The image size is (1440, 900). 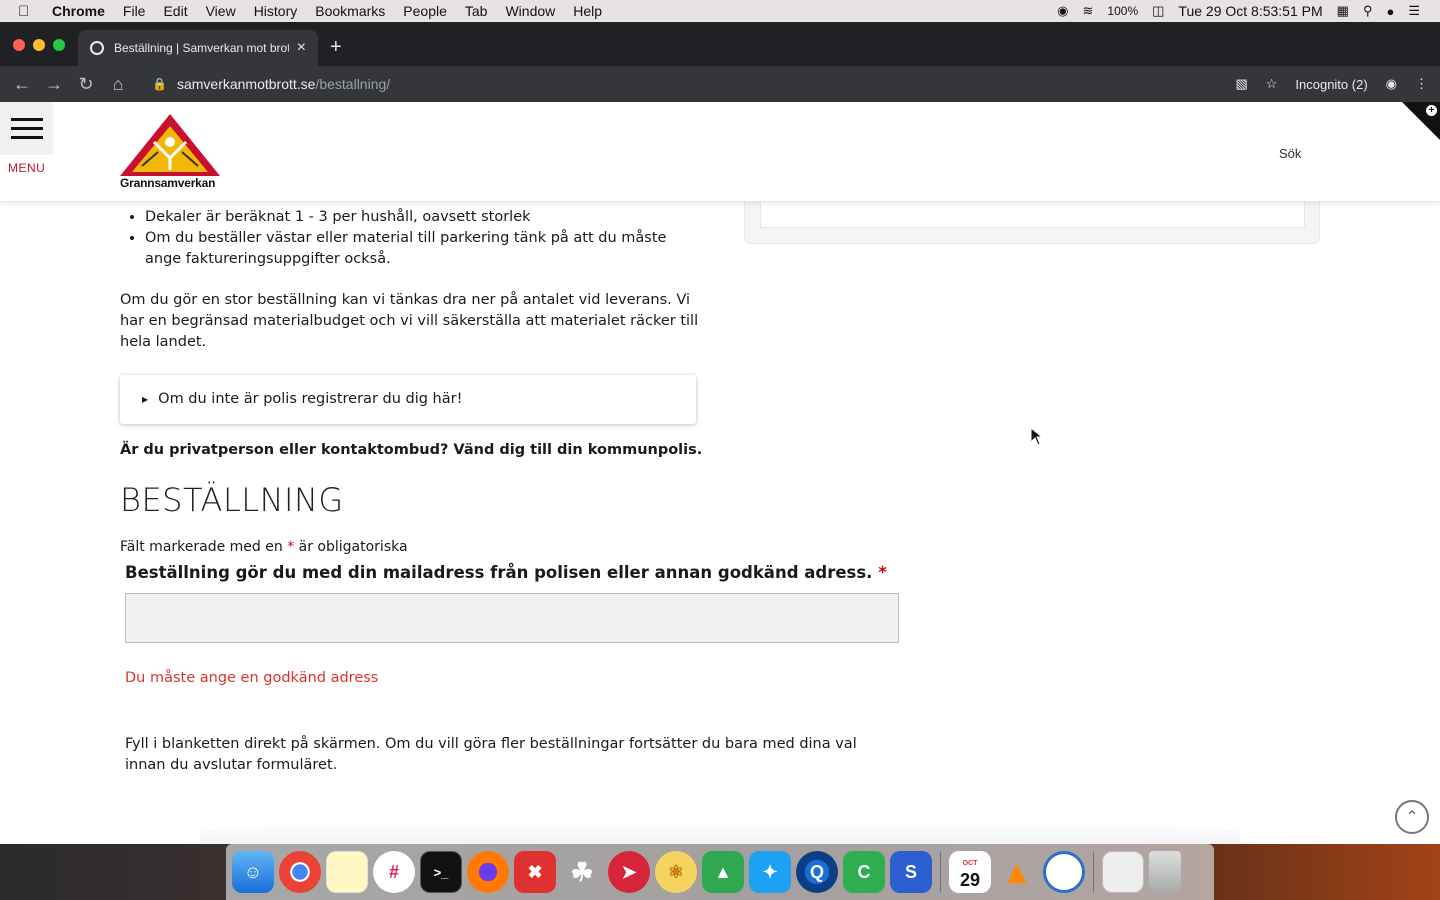 What do you see at coordinates (1017, 872) in the screenshot?
I see `vlc-cone-icon: ▲` at bounding box center [1017, 872].